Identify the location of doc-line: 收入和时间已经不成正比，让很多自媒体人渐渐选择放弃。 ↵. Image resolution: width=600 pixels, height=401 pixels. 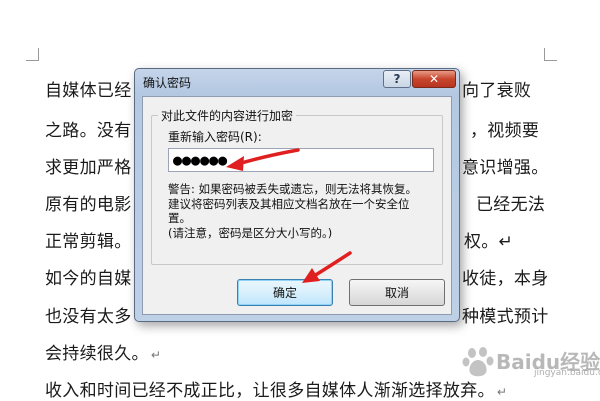
(276, 391).